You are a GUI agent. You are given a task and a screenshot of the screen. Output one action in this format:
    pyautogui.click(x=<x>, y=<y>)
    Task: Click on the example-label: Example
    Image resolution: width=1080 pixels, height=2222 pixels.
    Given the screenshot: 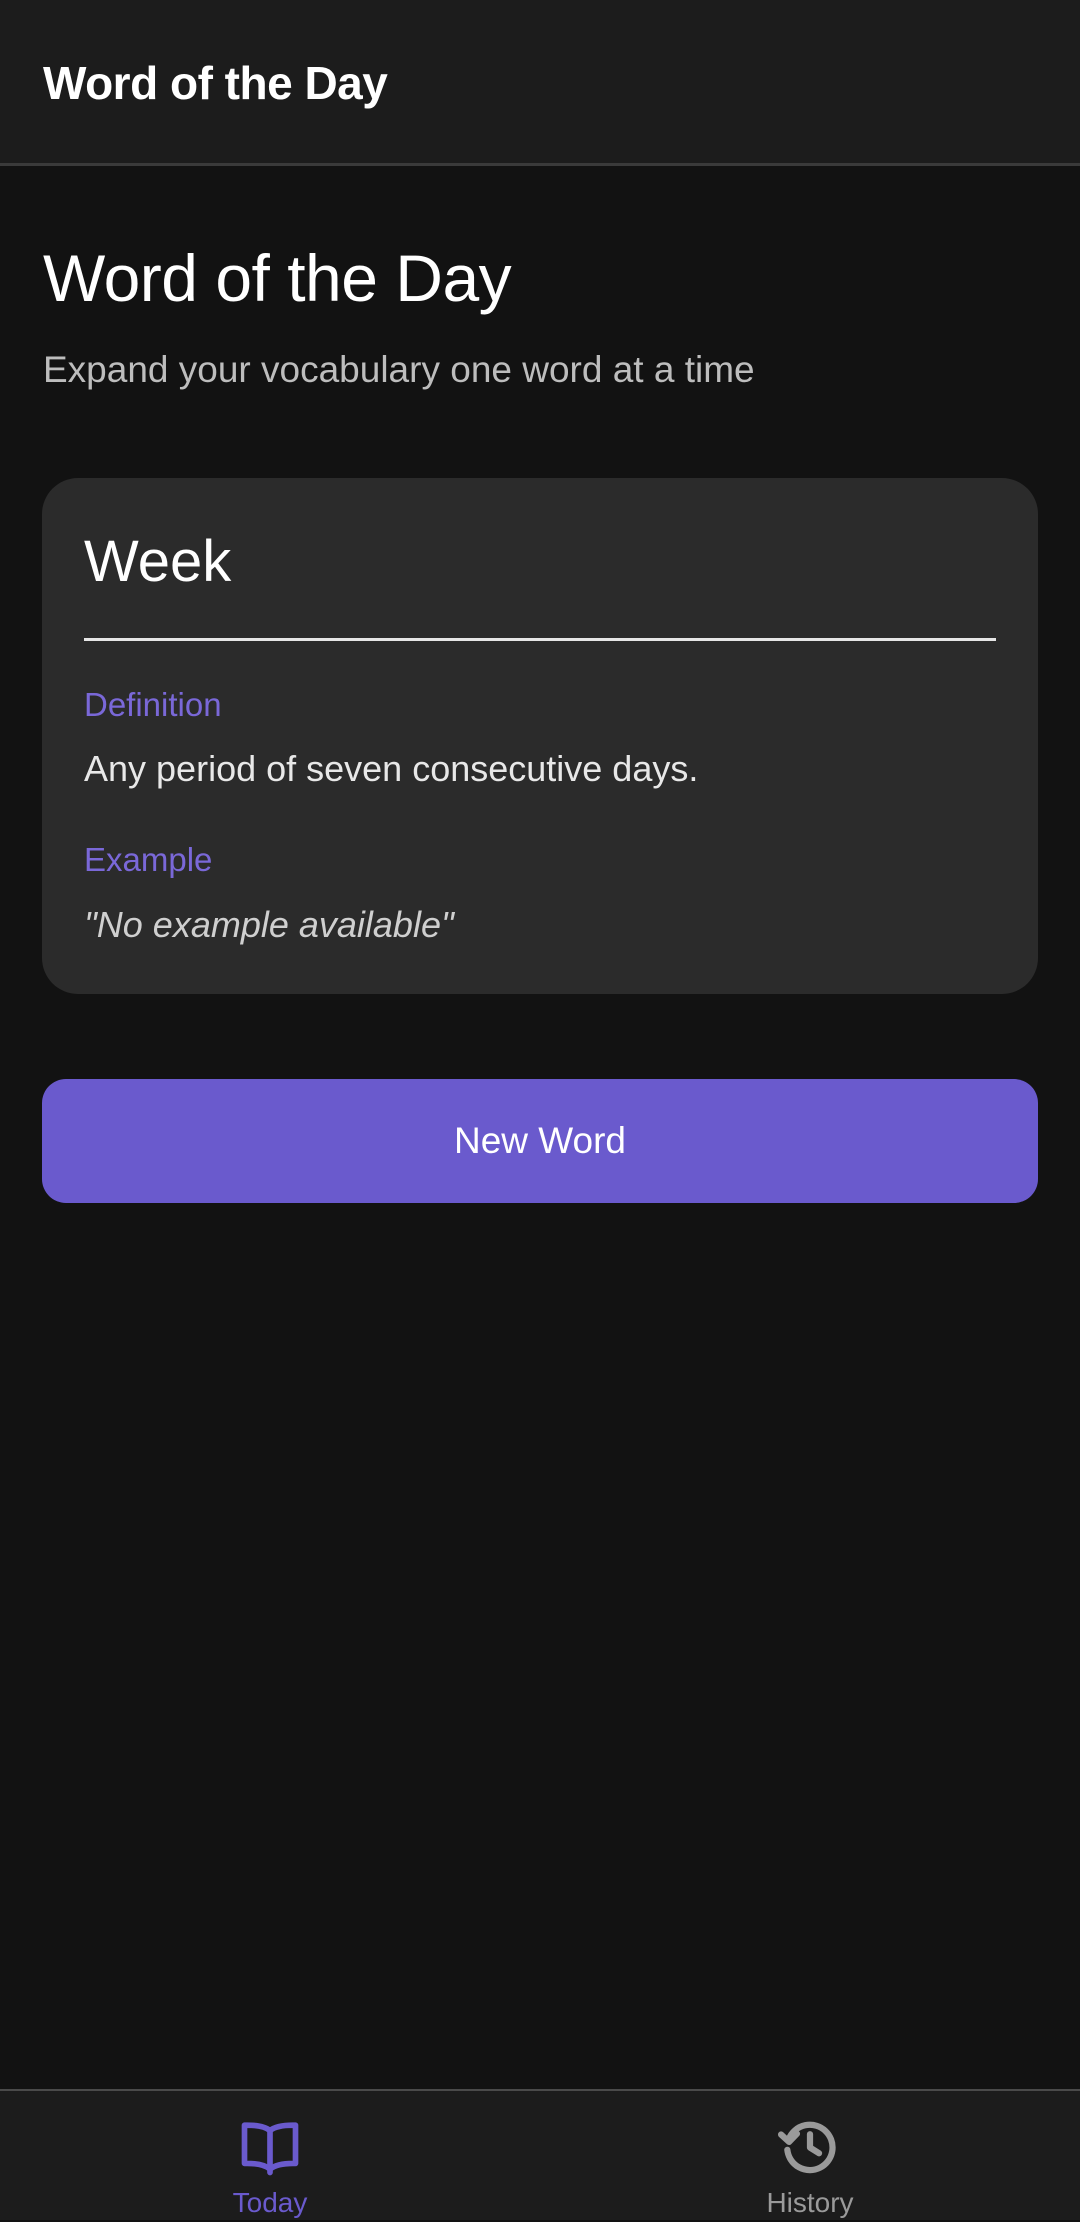 What is the action you would take?
    pyautogui.click(x=148, y=859)
    